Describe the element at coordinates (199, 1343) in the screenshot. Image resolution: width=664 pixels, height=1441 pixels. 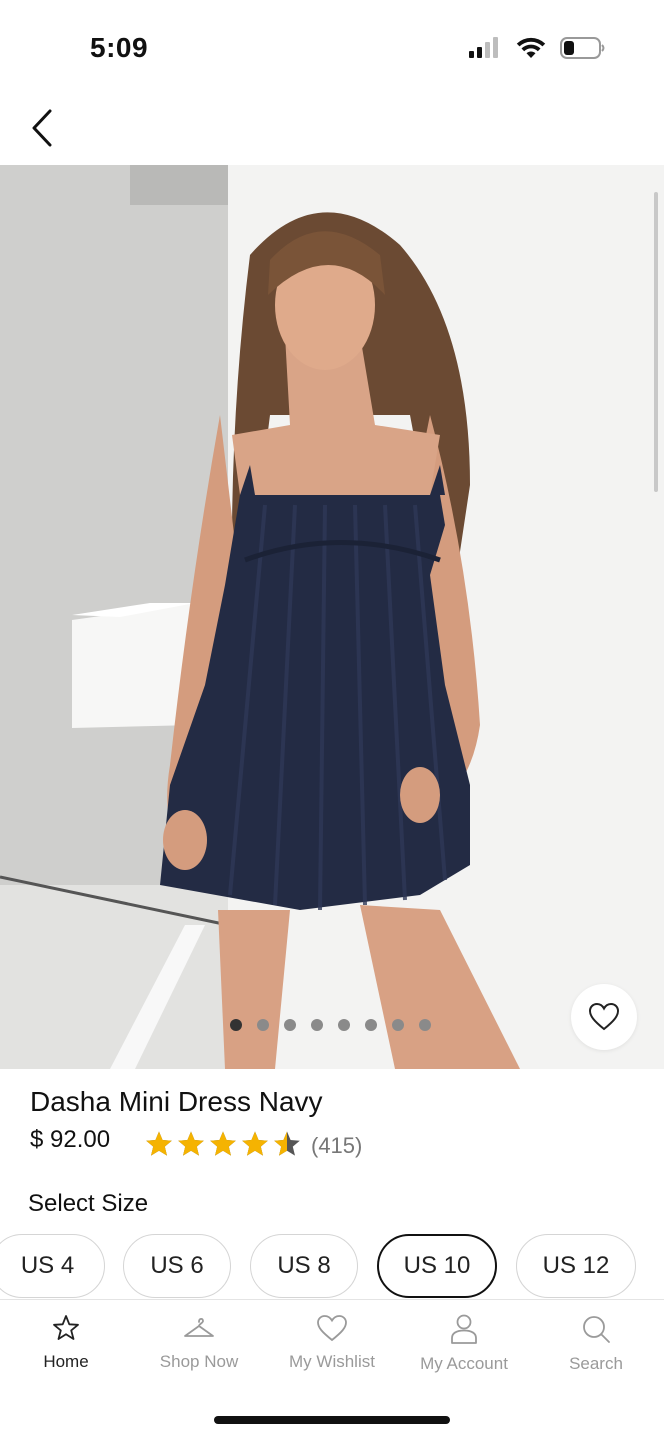
I see `tab-shop-now: Shop Now` at that location.